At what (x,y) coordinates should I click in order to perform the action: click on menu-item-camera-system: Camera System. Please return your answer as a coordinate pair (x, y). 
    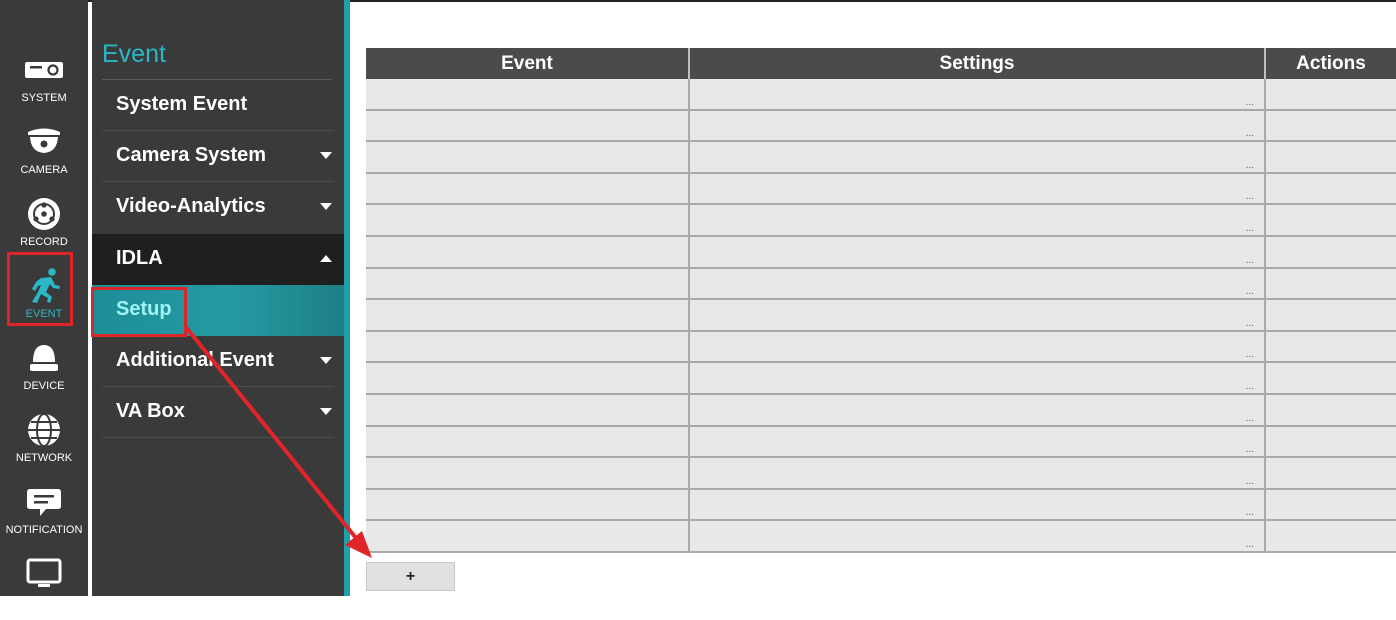
    Looking at the image, I should click on (223, 156).